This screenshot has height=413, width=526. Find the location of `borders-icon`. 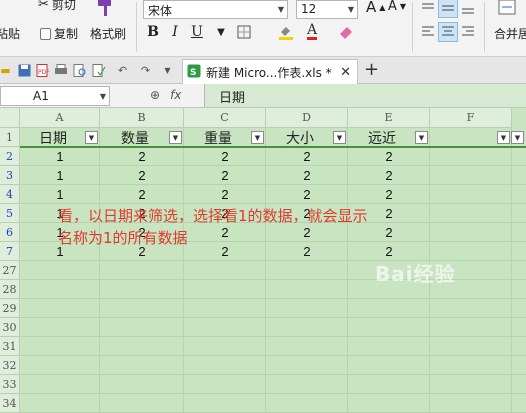

borders-icon is located at coordinates (244, 32).